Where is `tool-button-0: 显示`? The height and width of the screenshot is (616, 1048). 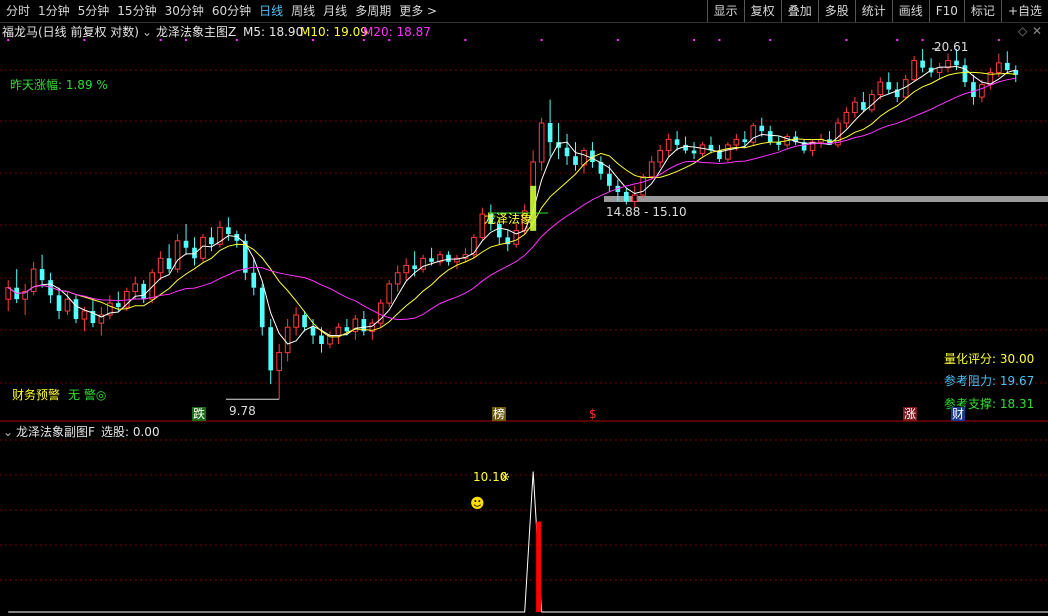 tool-button-0: 显示 is located at coordinates (725, 11).